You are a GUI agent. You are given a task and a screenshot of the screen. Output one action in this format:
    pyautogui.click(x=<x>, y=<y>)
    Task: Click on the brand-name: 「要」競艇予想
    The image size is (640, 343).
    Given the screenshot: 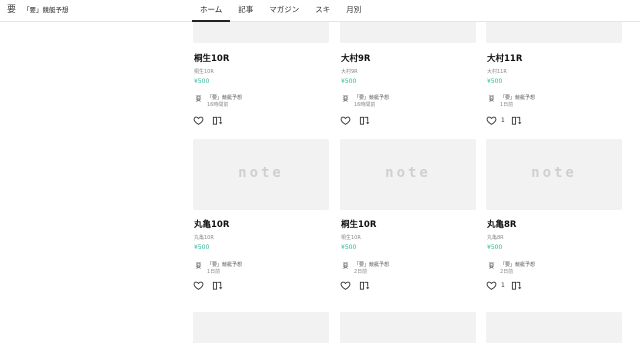 What is the action you would take?
    pyautogui.click(x=46, y=10)
    